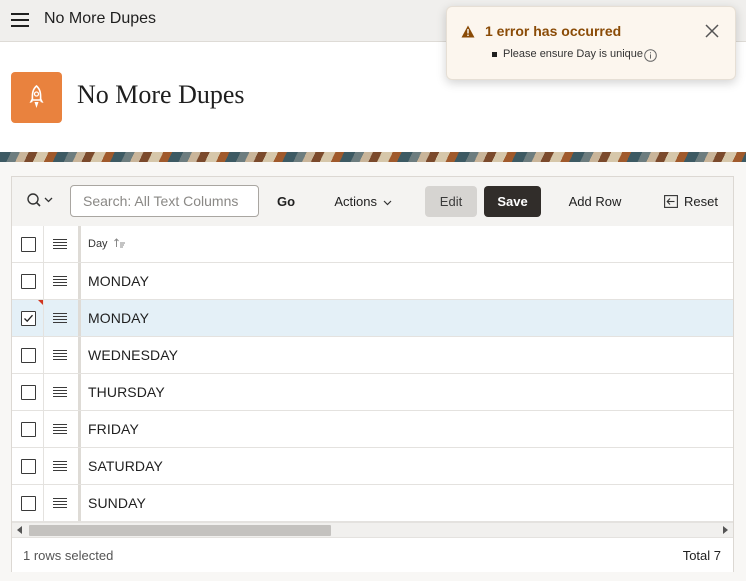 The image size is (746, 581). I want to click on horizontal-scrollbar, so click(372, 529).